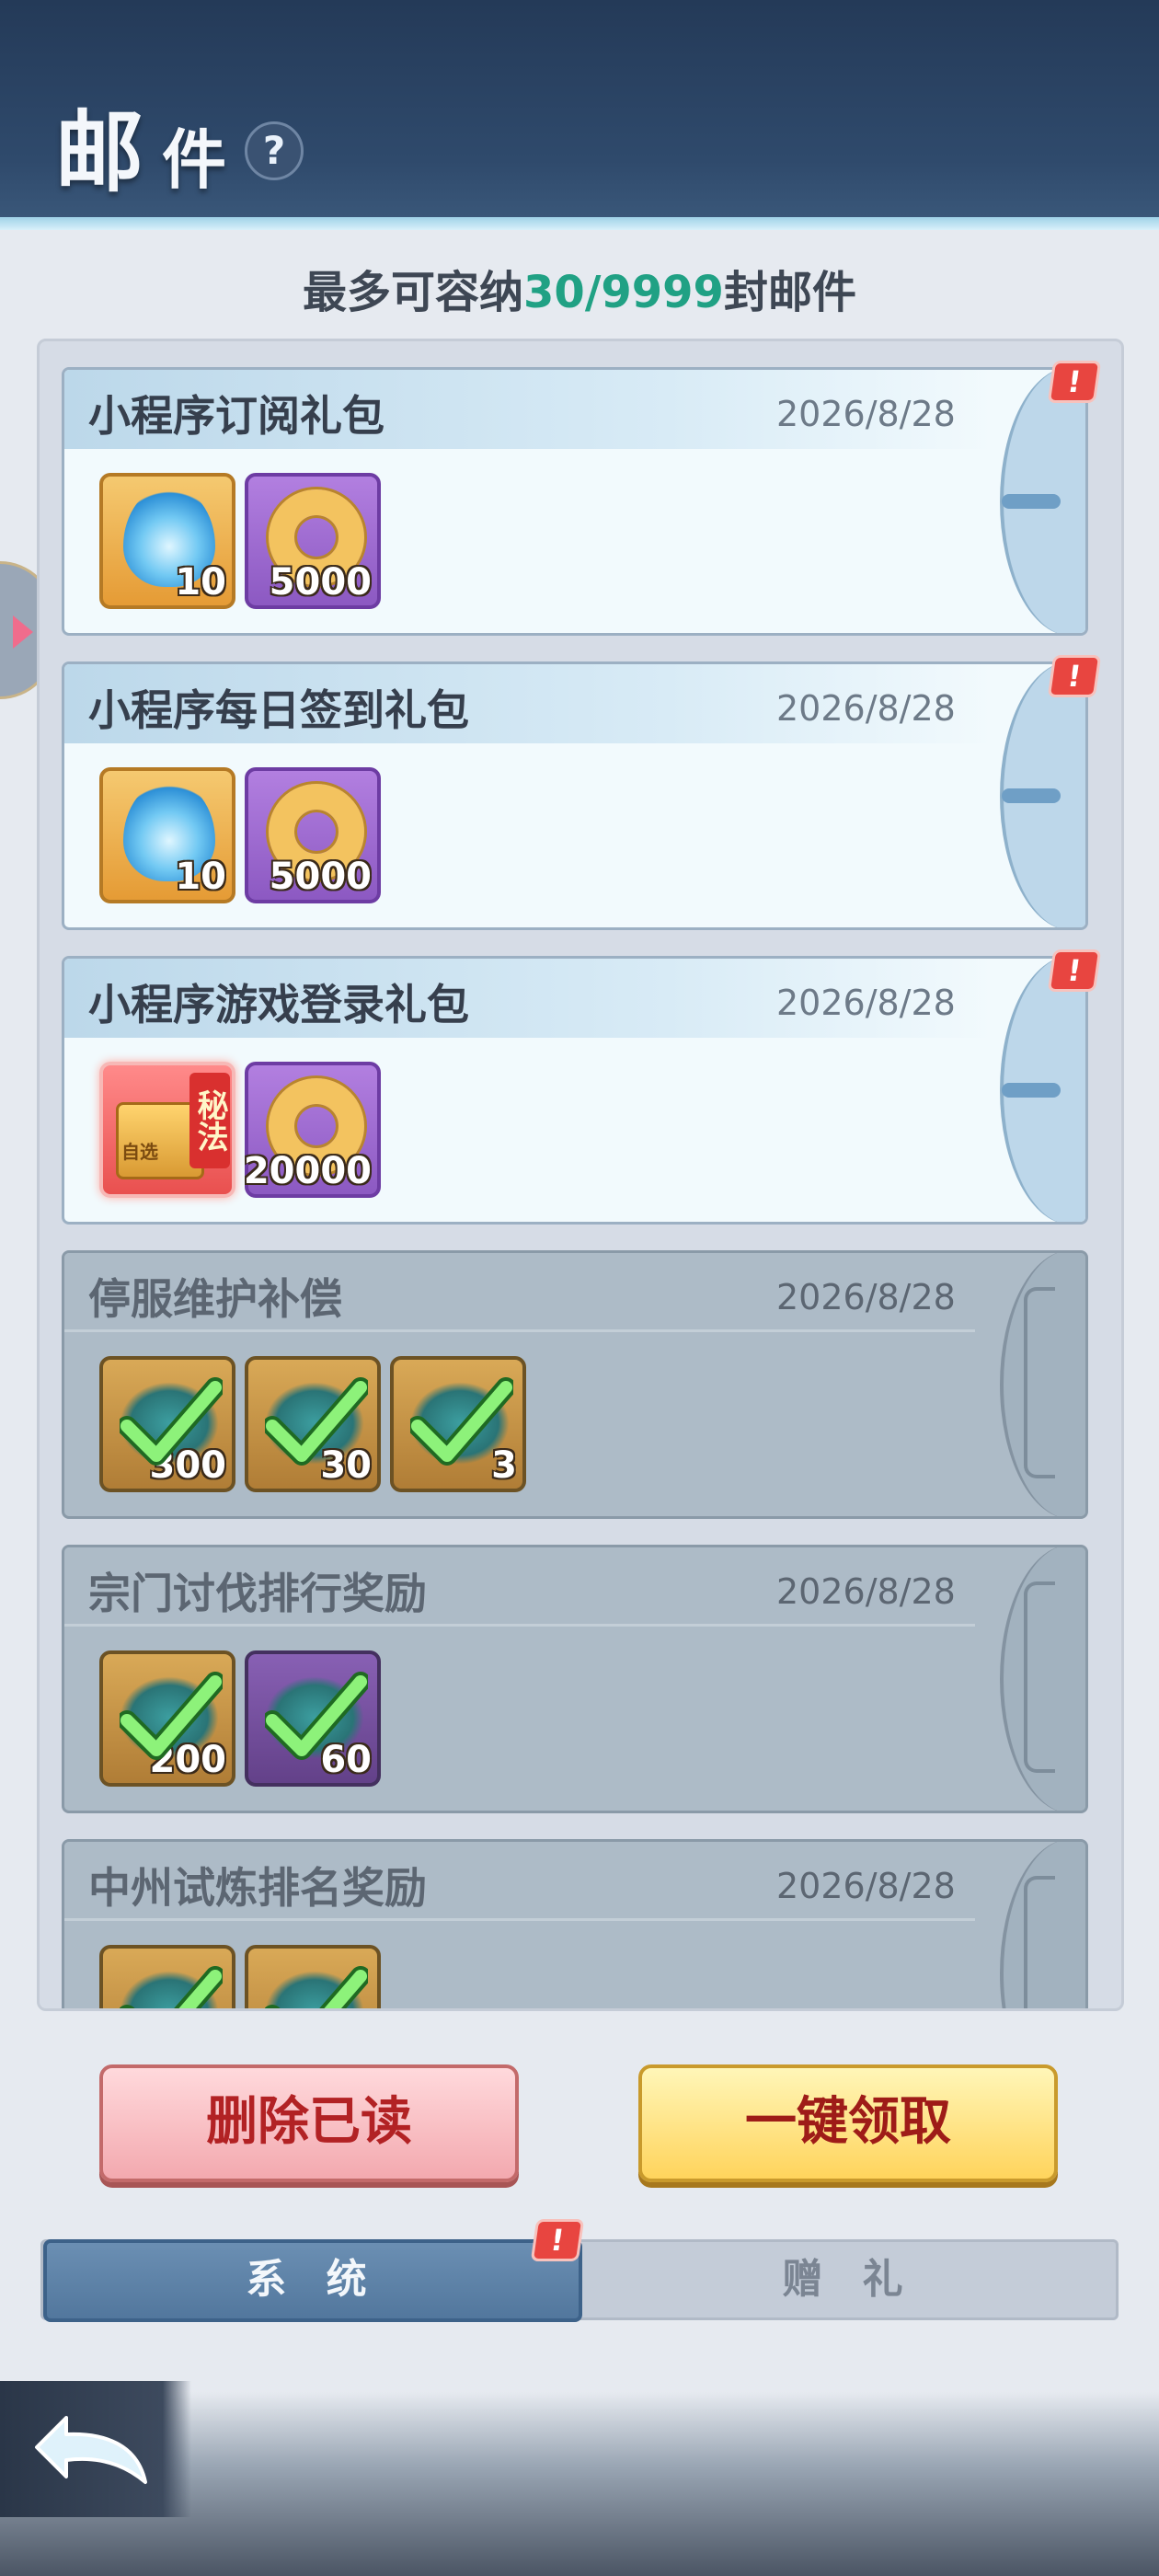  I want to click on mail-item: 小程序每日签到礼包 2026/8/28 10 5000, so click(575, 795).